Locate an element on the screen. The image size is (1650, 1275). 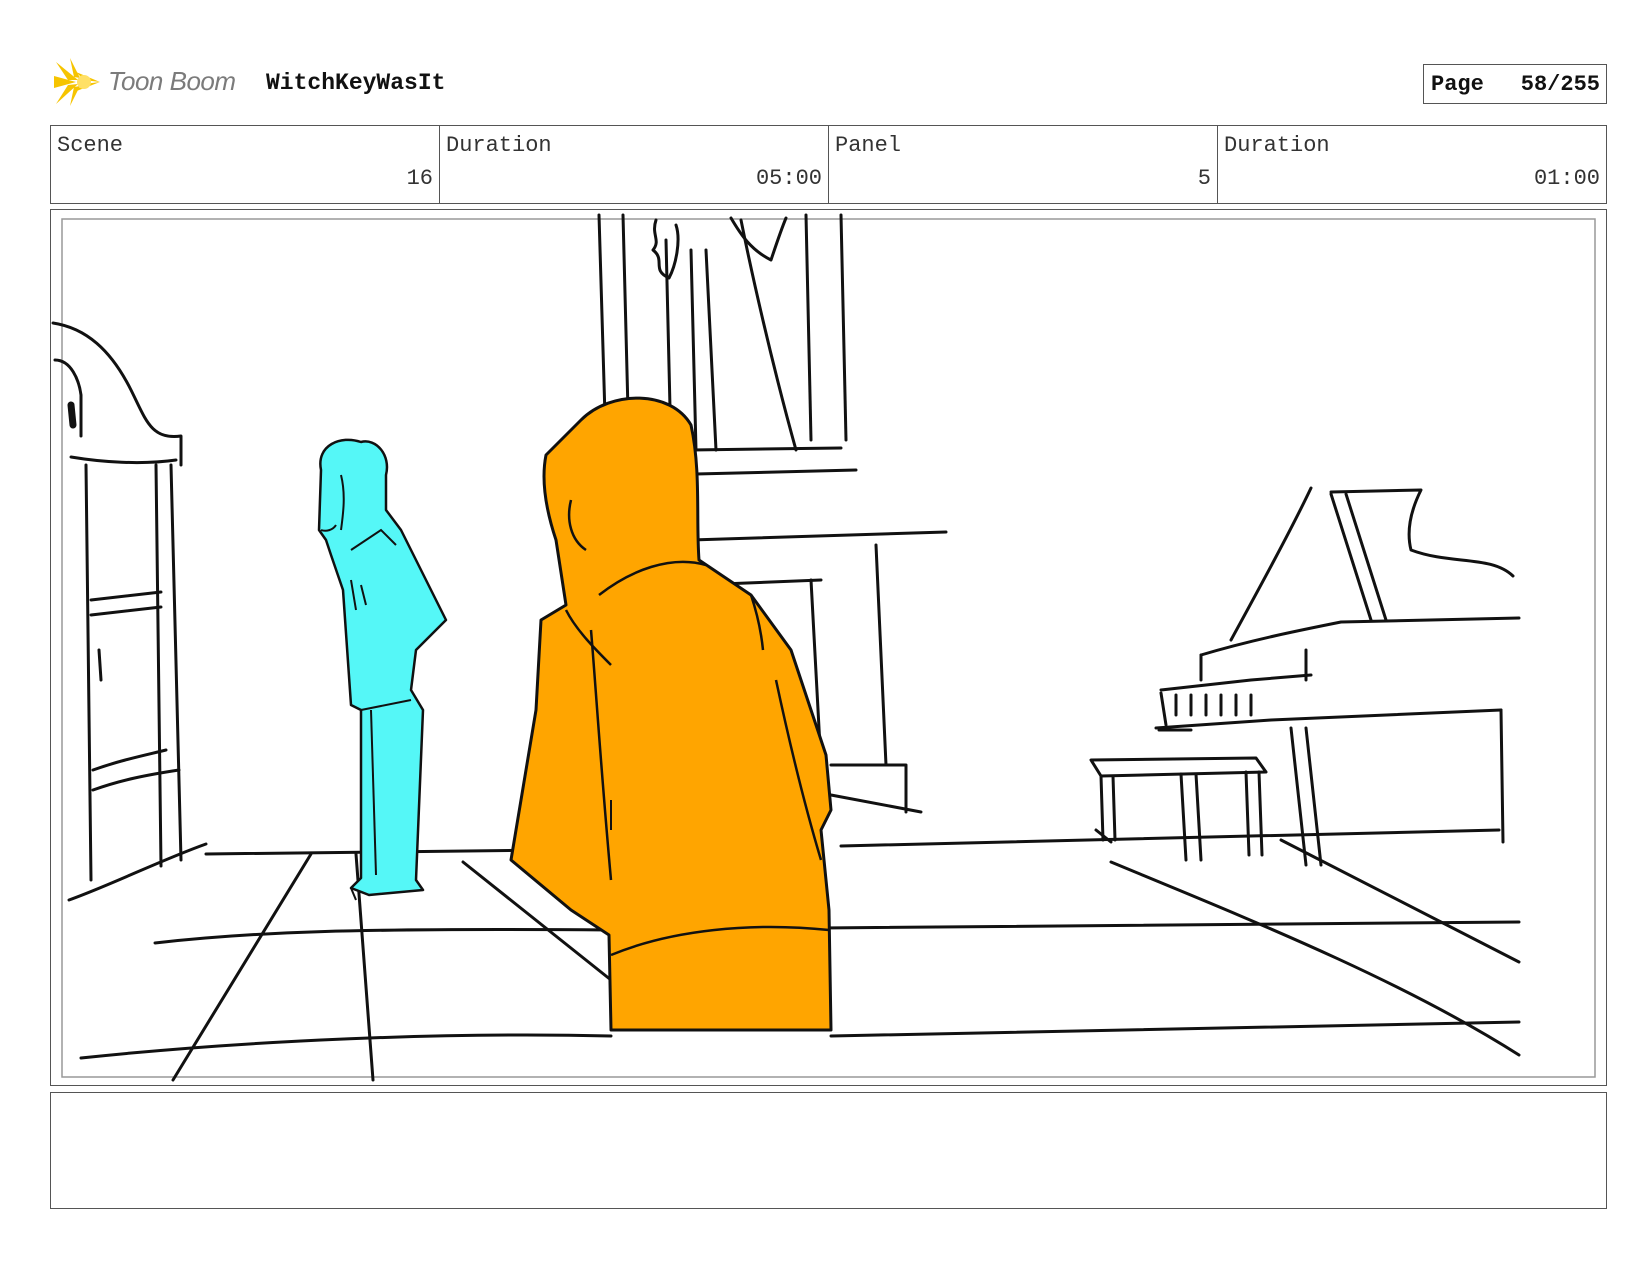
scene-duration-cell: Duration 05:00 is located at coordinates (634, 164).